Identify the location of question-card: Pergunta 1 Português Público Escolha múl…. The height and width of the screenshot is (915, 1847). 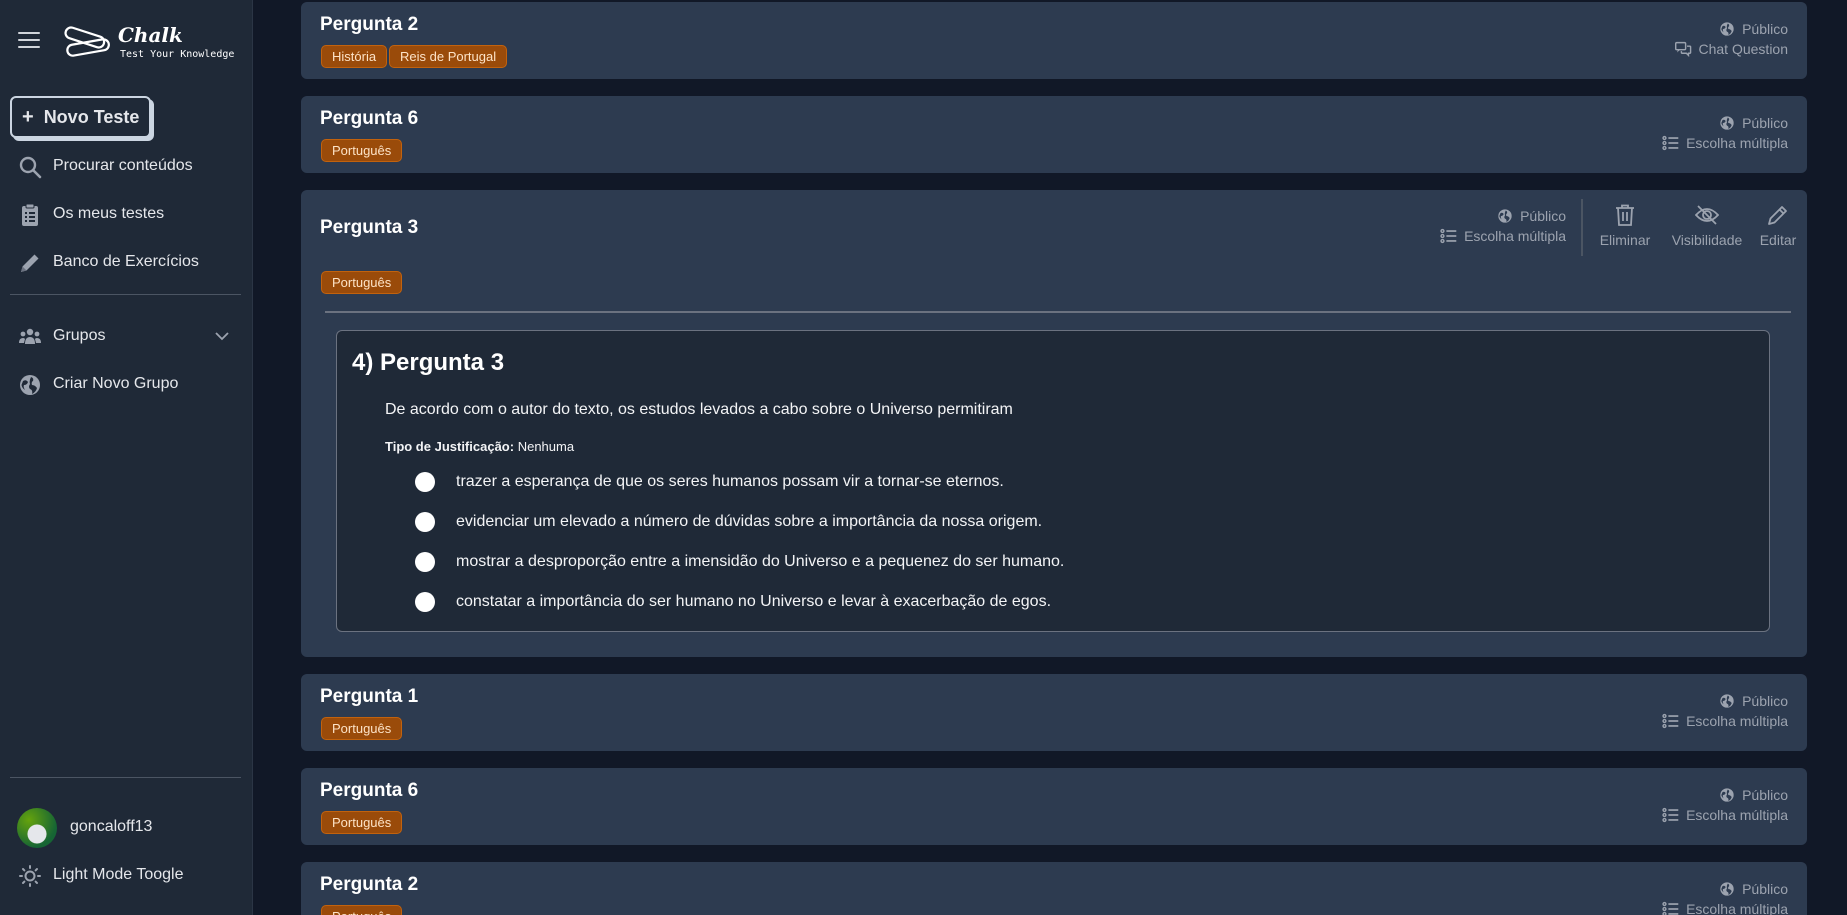
(1054, 712).